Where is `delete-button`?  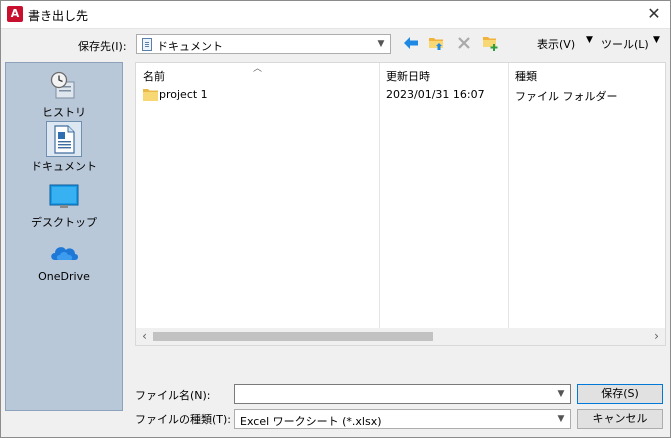
delete-button is located at coordinates (464, 43).